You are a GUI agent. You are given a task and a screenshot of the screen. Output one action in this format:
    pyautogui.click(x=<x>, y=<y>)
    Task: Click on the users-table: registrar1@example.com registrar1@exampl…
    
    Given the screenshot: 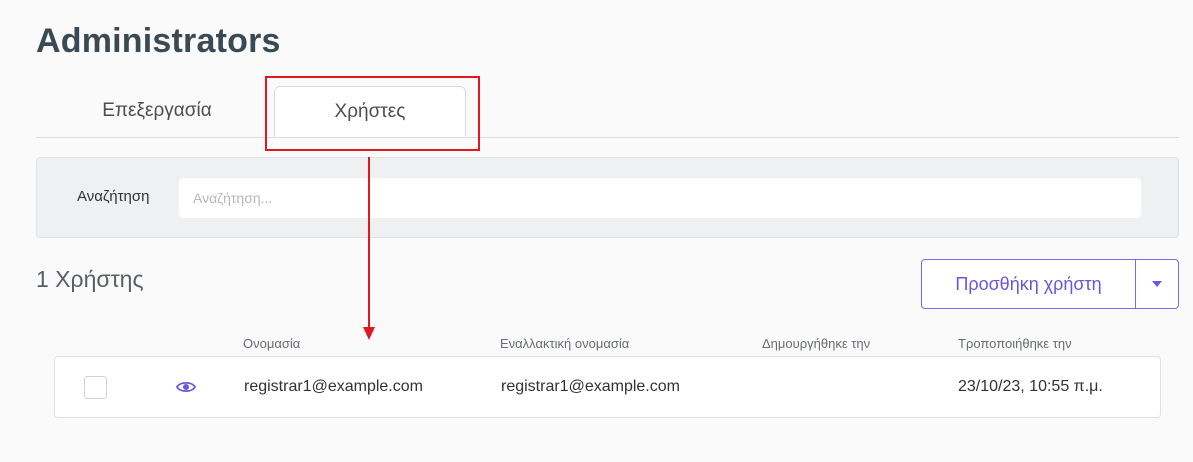 What is the action you would take?
    pyautogui.click(x=607, y=387)
    